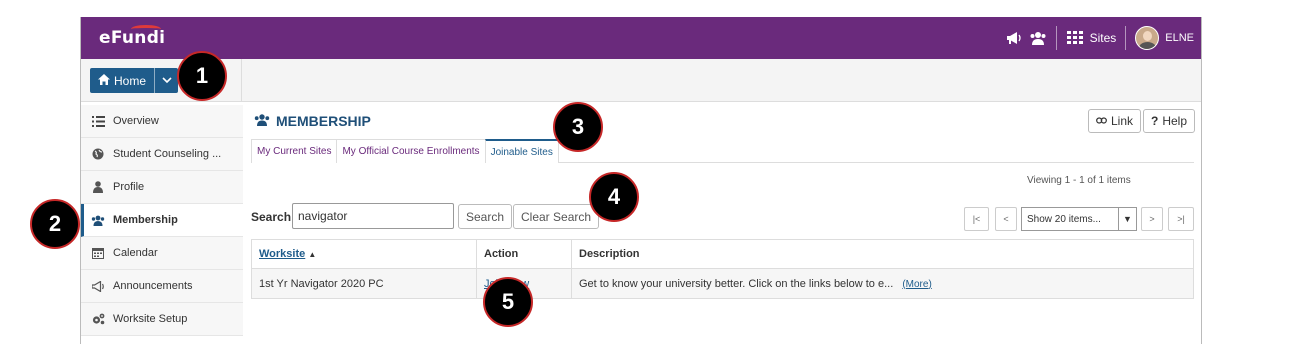 The height and width of the screenshot is (344, 1298). What do you see at coordinates (98, 121) in the screenshot?
I see `list-icon` at bounding box center [98, 121].